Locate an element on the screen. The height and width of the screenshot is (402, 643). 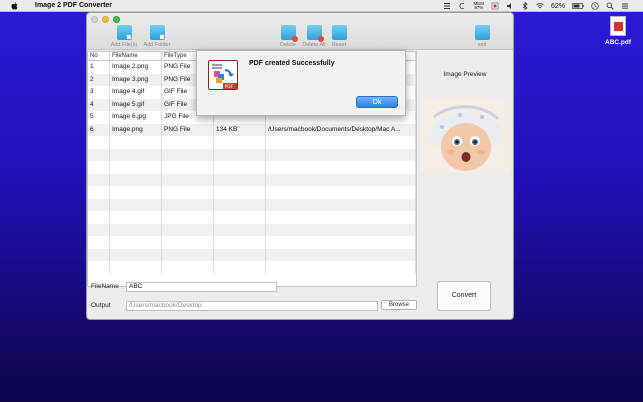
reset-button: Reset is located at coordinates (339, 36).